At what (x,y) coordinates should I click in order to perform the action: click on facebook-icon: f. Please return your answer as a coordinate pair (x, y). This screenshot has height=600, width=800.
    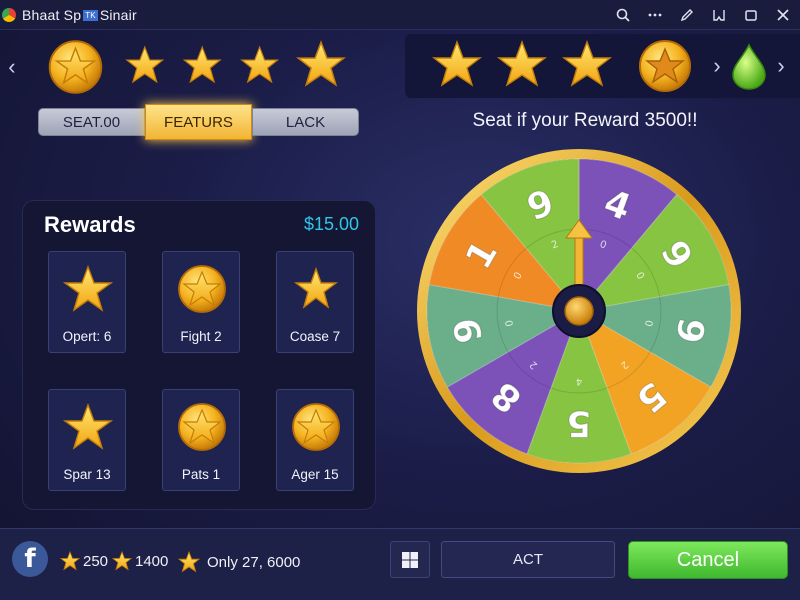
    Looking at the image, I should click on (30, 559).